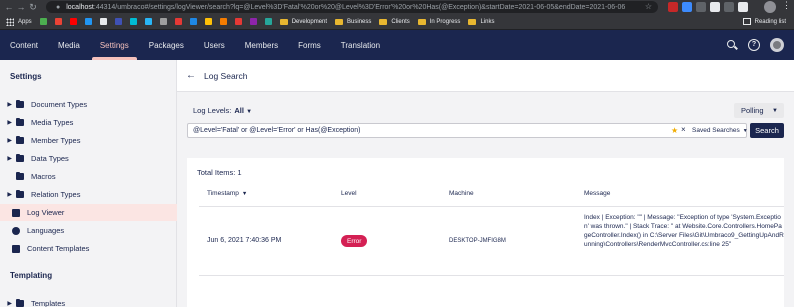 This screenshot has height=307, width=794. I want to click on saved-searches-dropdown: Saved Searches ▼, so click(720, 130).